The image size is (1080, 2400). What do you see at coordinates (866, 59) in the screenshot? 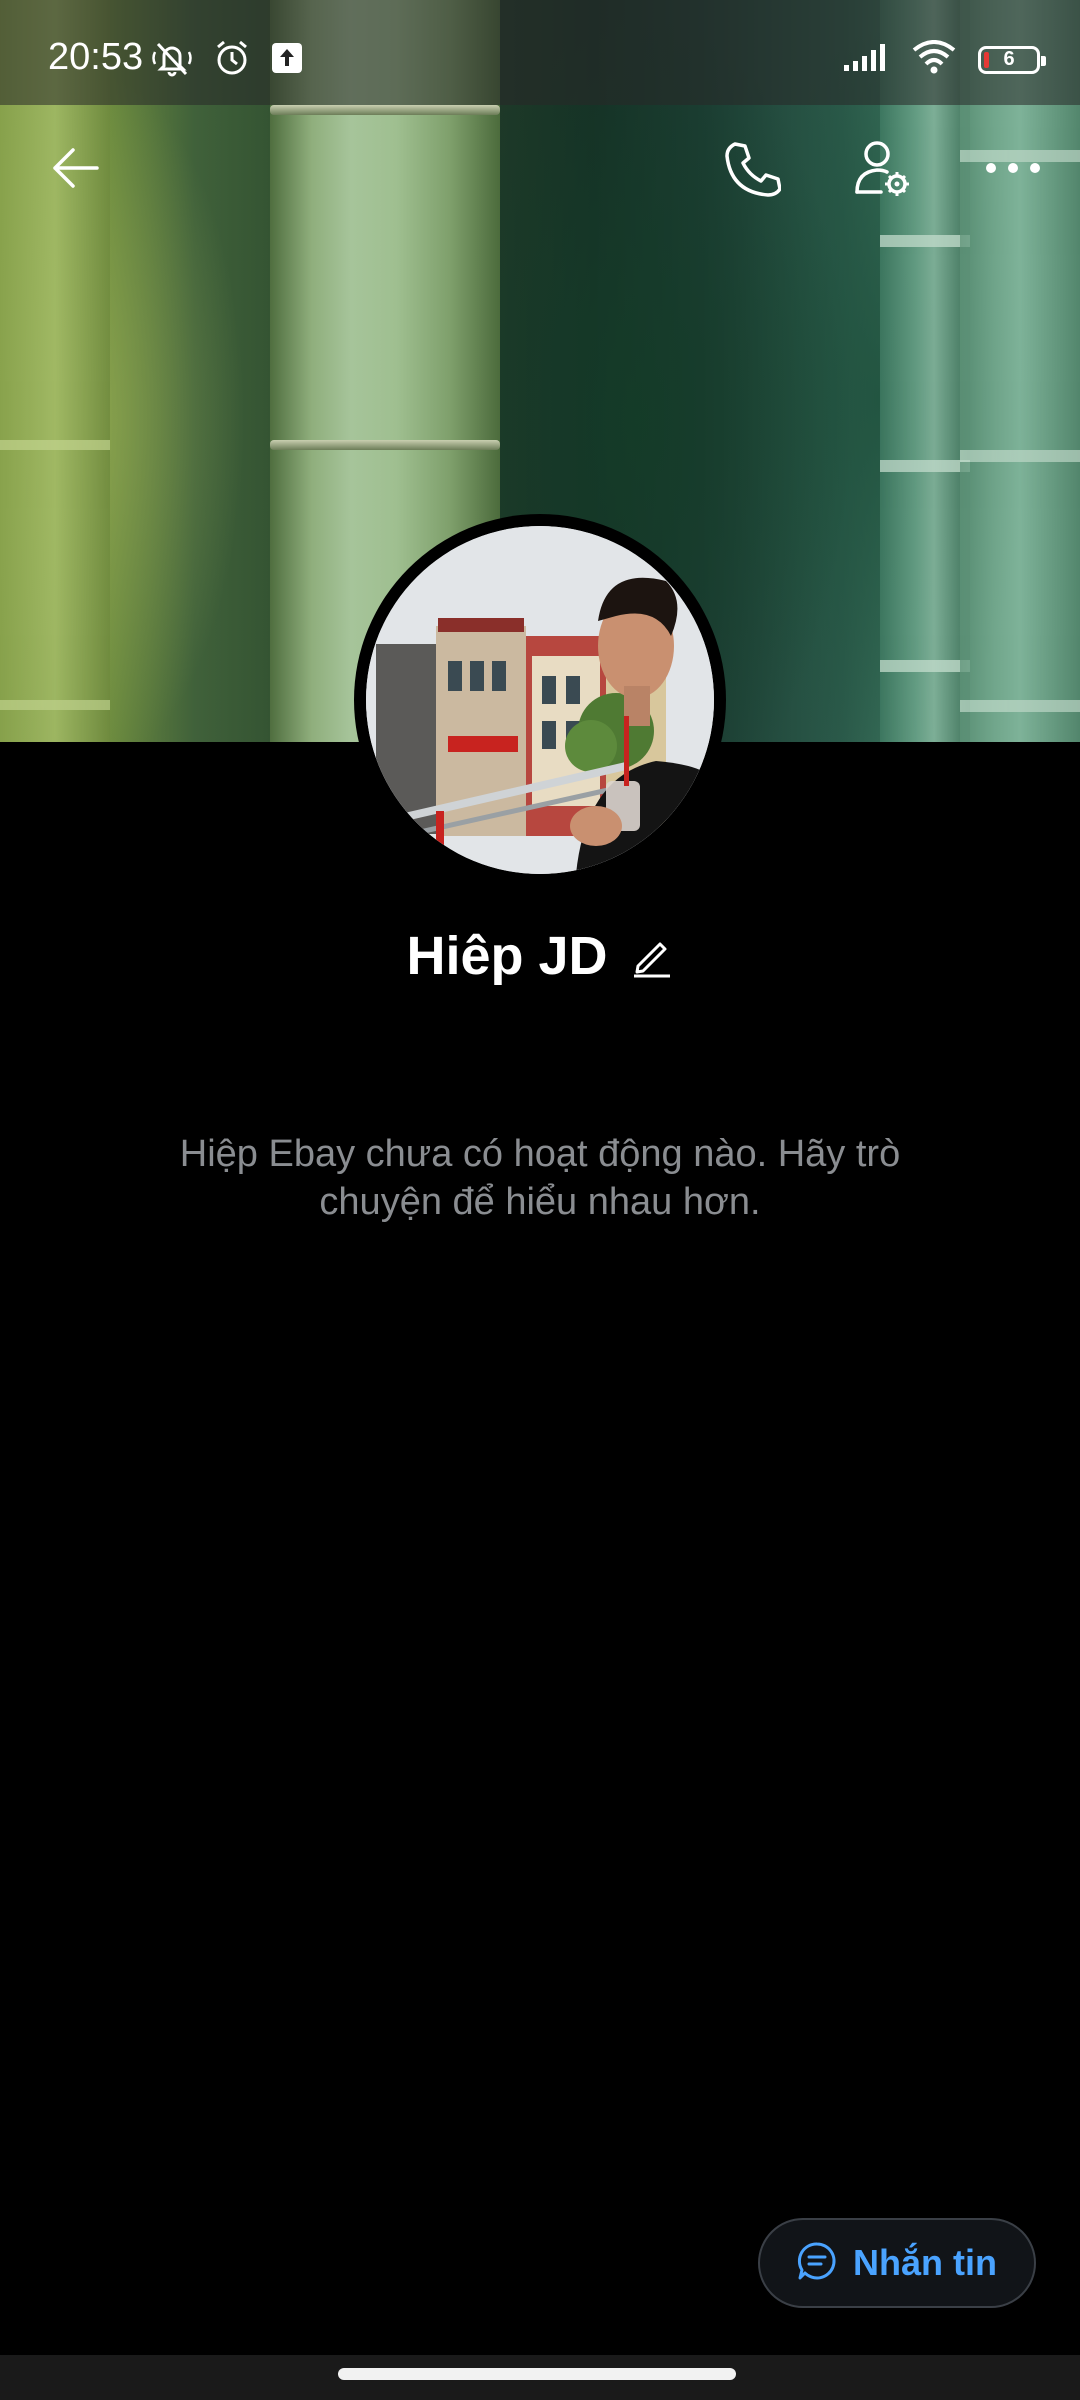
I see `signal-icon` at bounding box center [866, 59].